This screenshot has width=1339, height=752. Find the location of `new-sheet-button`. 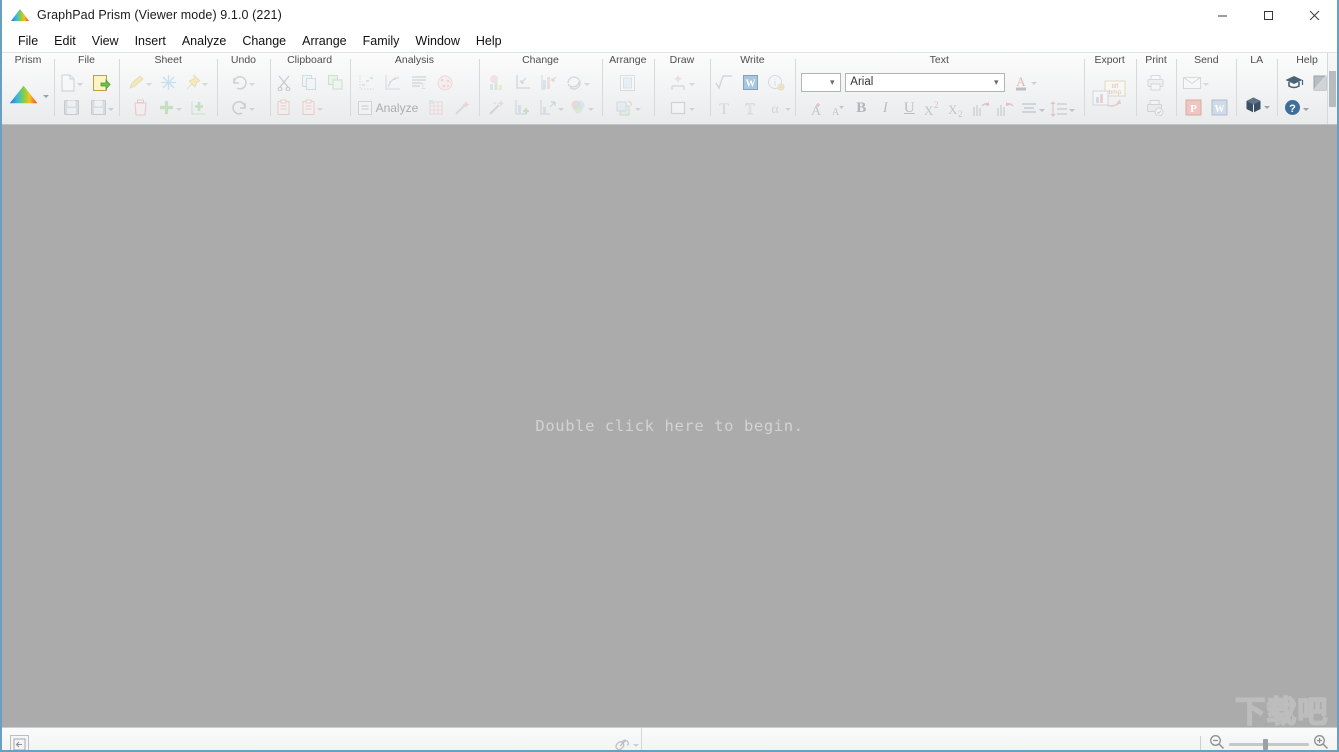

new-sheet-button is located at coordinates (170, 107).